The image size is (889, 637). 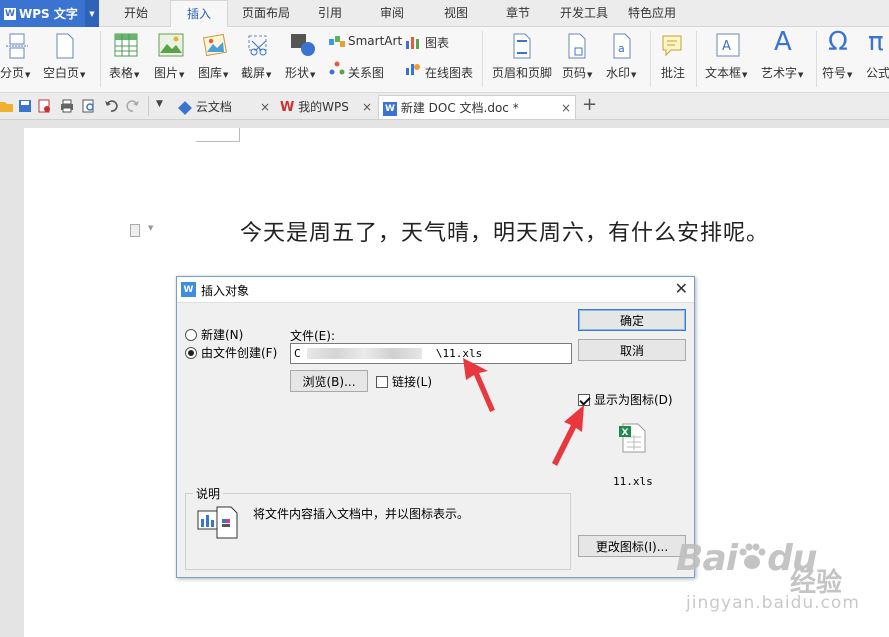 I want to click on red-arrow-display-icon, so click(x=568, y=435).